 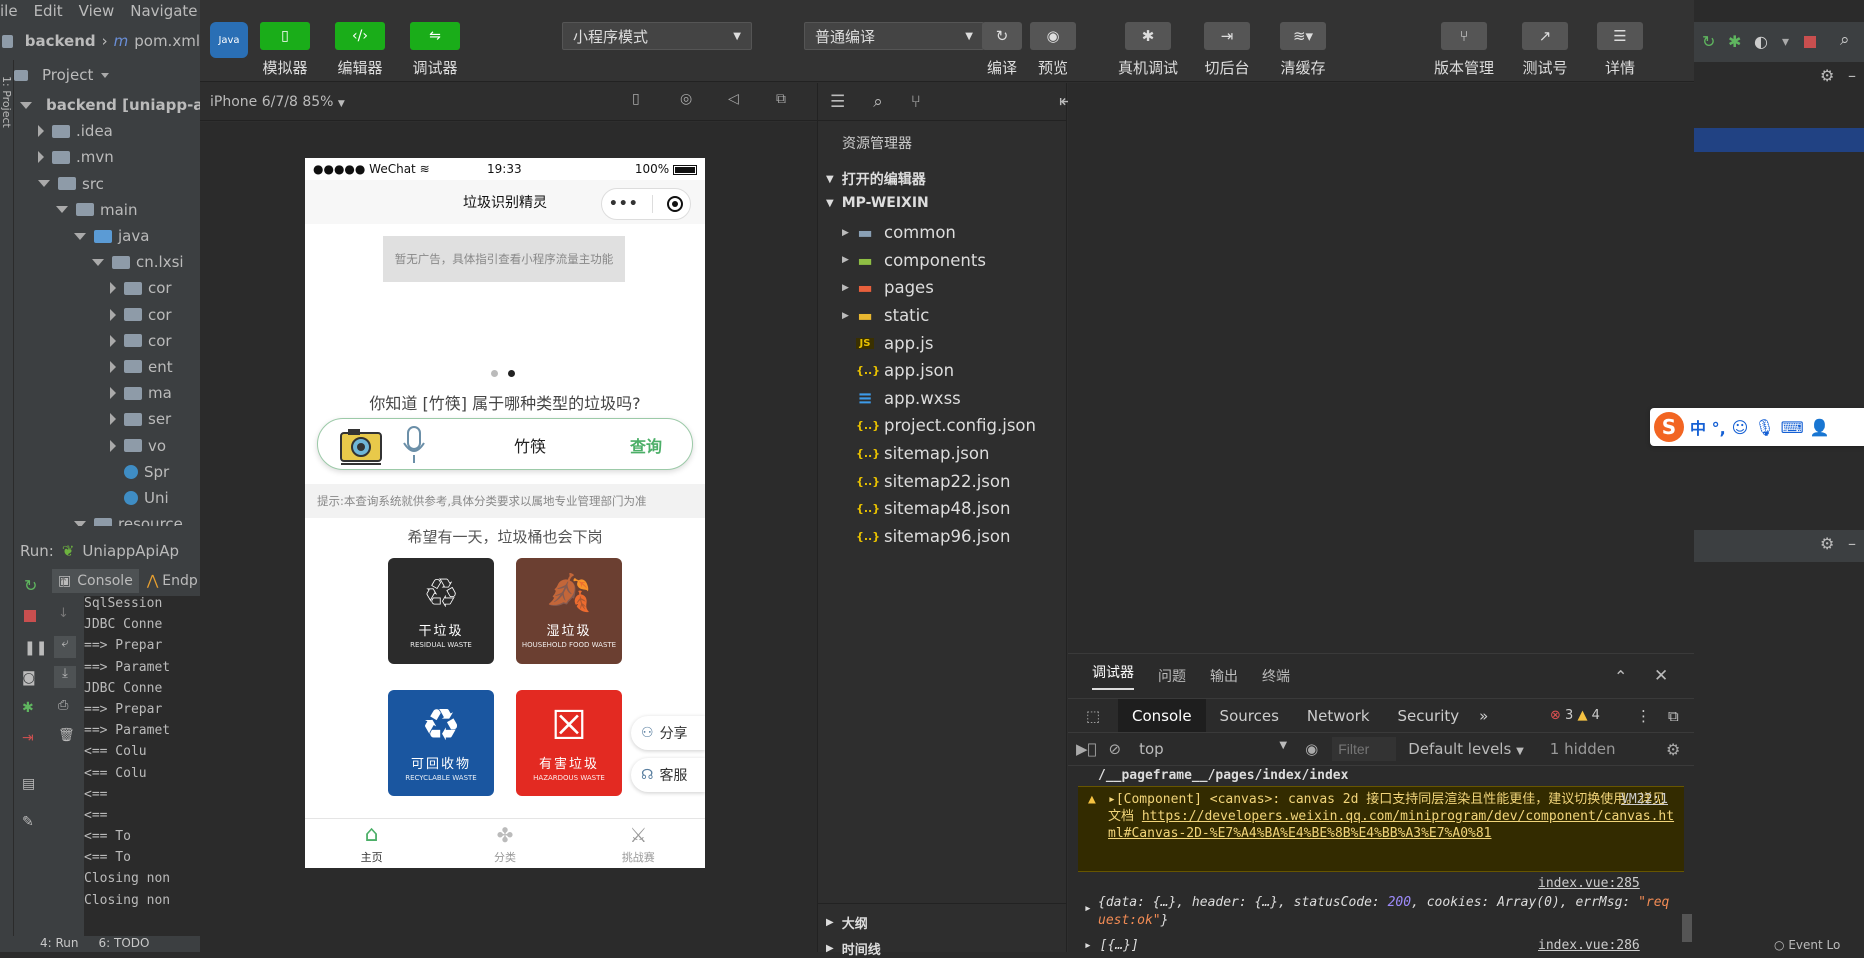 I want to click on preview-button: ◉ 预览, so click(x=1053, y=50).